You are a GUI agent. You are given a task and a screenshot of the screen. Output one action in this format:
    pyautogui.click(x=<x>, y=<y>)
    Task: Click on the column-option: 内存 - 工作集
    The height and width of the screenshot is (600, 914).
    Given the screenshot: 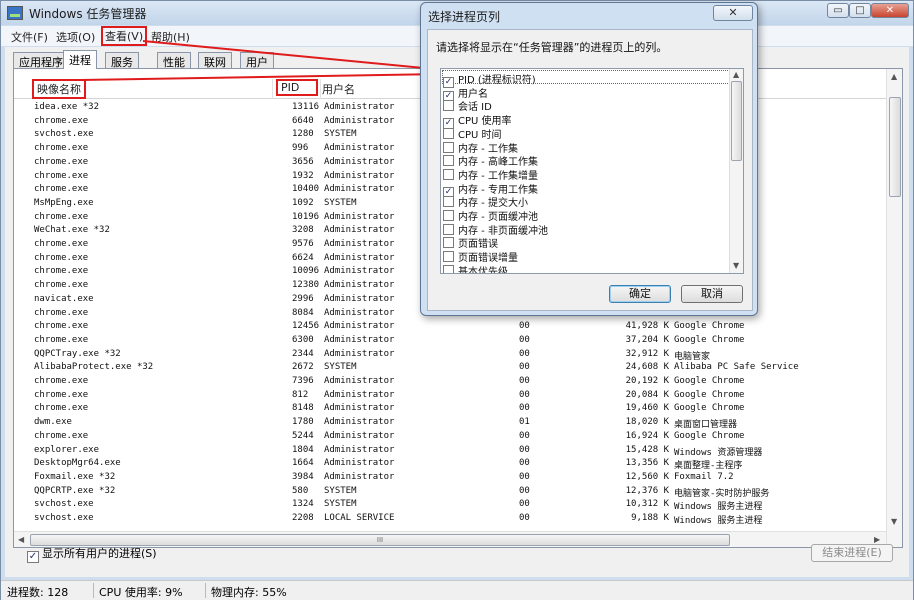 What is the action you would take?
    pyautogui.click(x=480, y=147)
    